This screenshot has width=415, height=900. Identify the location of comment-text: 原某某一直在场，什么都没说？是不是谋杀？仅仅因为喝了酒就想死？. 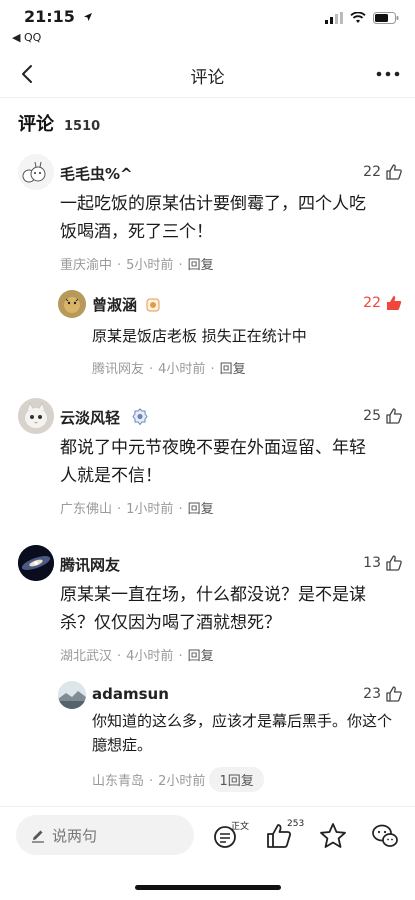
(213, 609).